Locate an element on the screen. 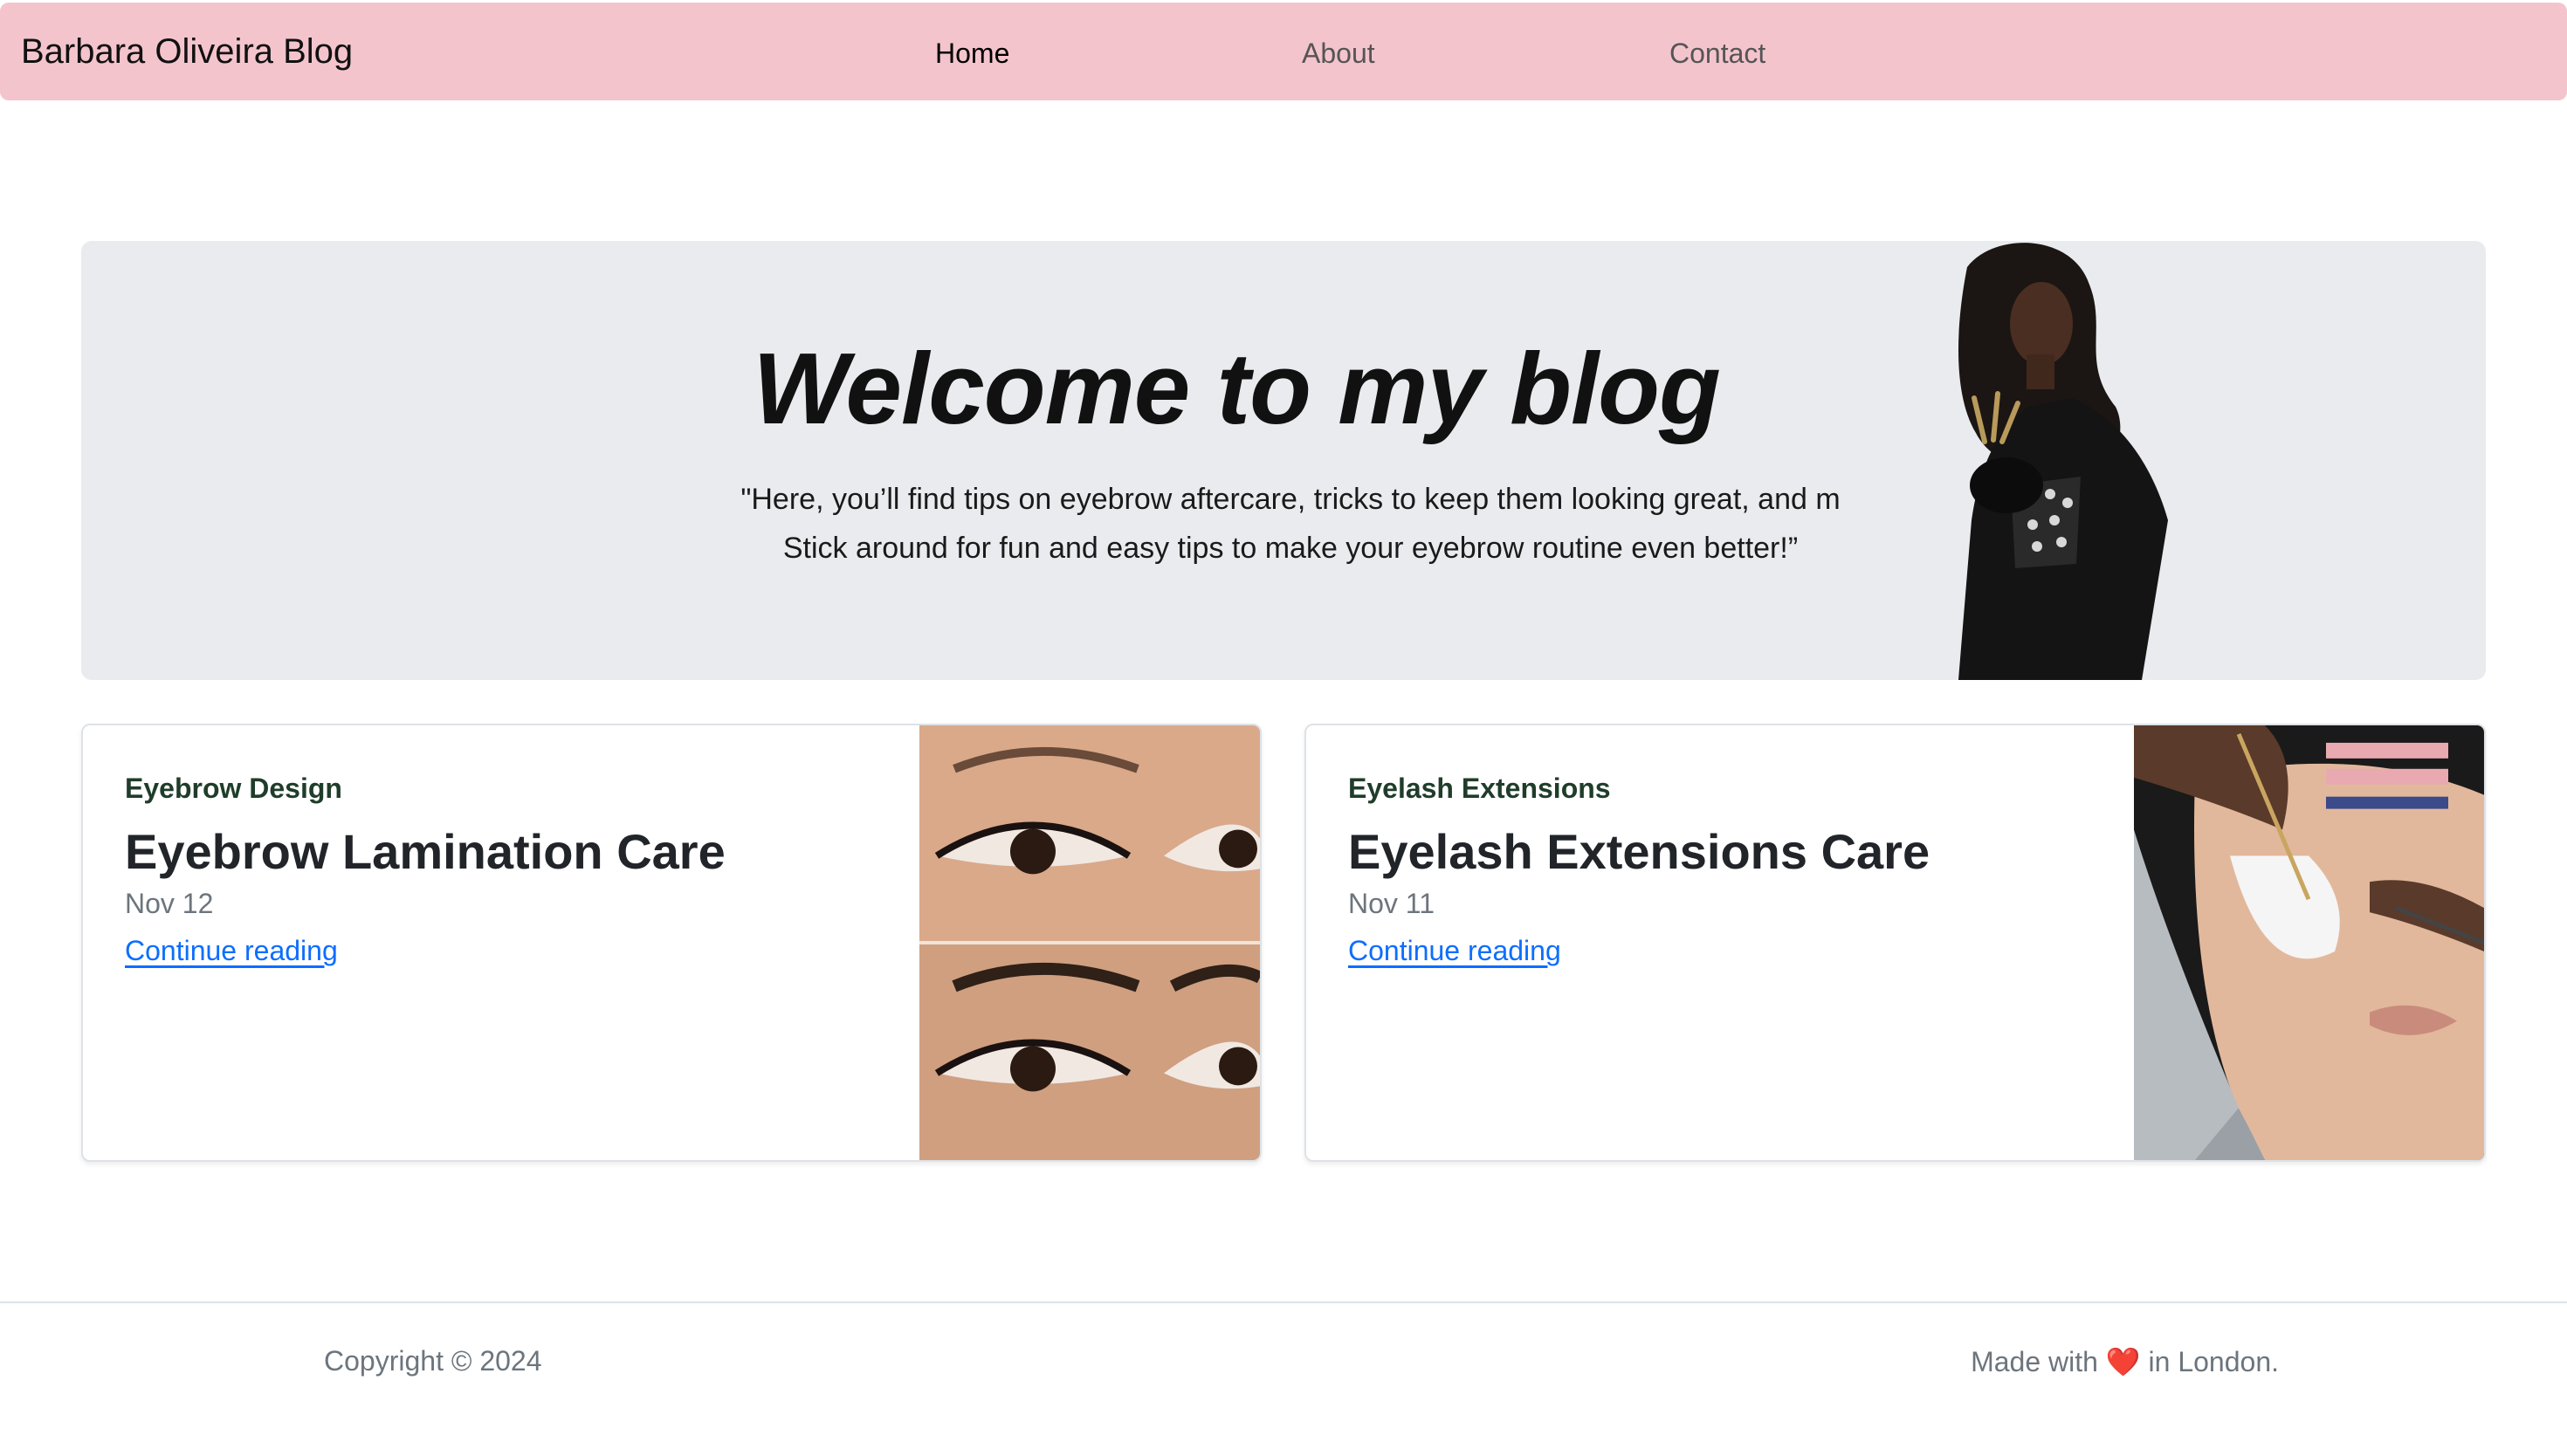  copyright-text: Copyright © 2024 is located at coordinates (433, 1361).